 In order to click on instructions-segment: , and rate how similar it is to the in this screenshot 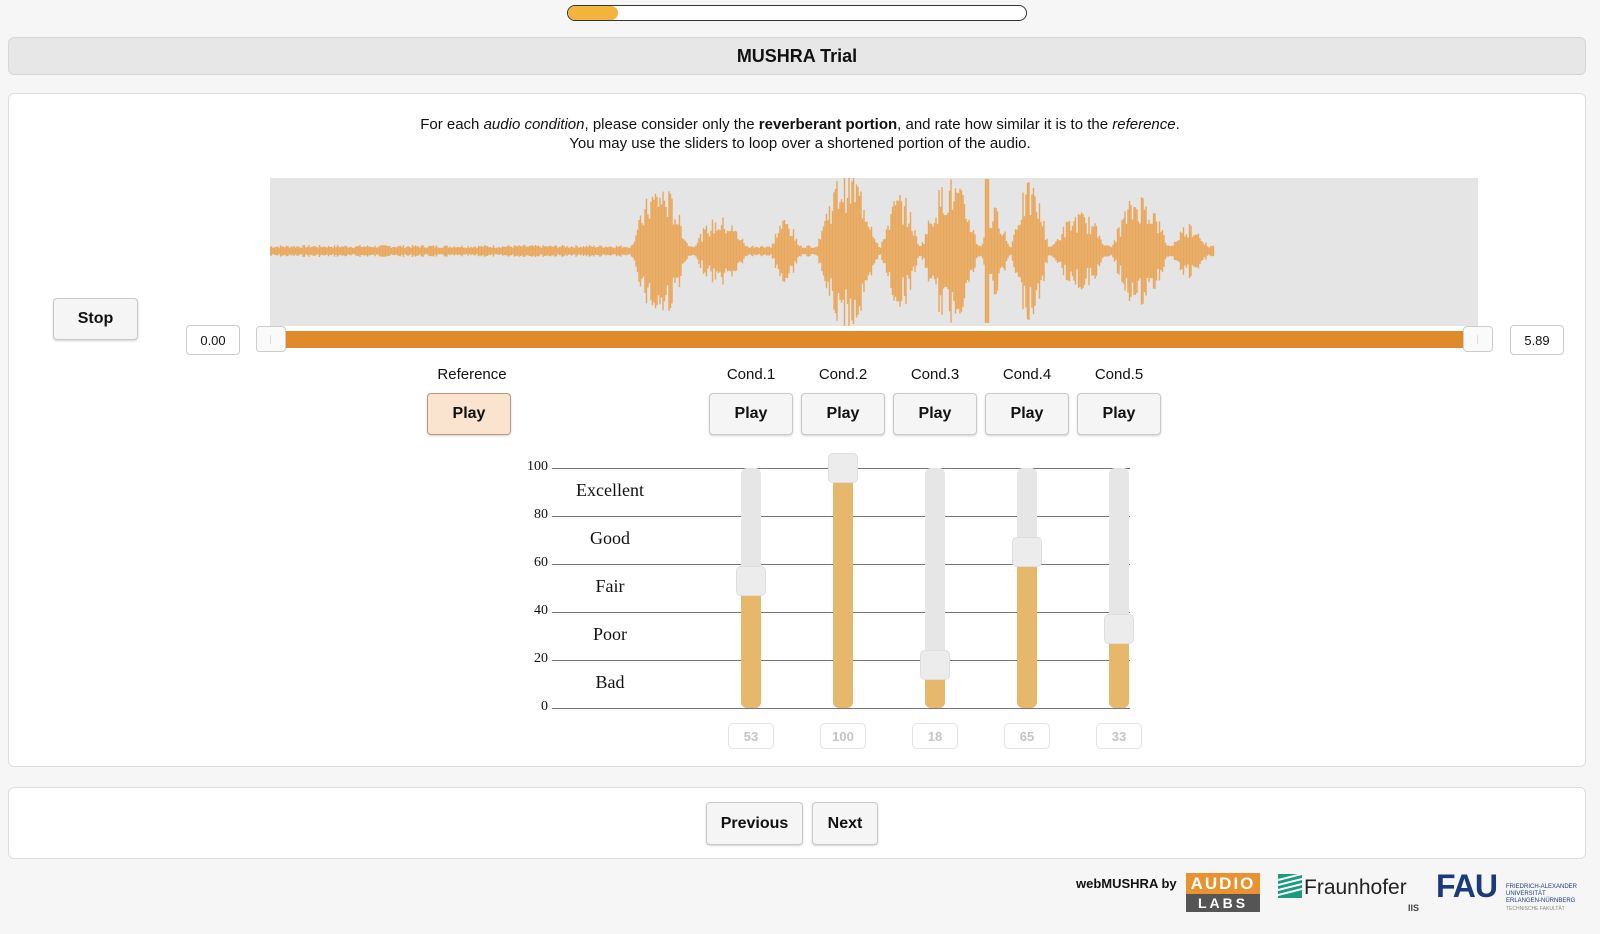, I will do `click(1005, 124)`.